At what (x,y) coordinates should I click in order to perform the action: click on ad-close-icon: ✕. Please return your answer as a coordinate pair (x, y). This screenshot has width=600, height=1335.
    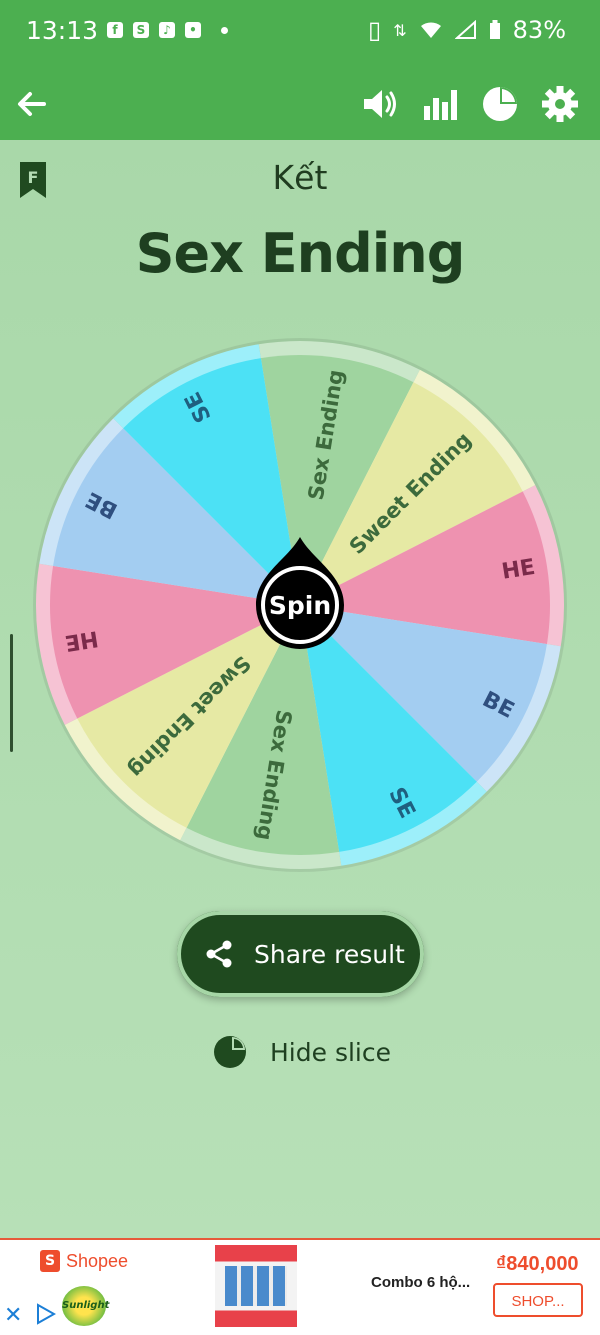
    Looking at the image, I should click on (13, 1315).